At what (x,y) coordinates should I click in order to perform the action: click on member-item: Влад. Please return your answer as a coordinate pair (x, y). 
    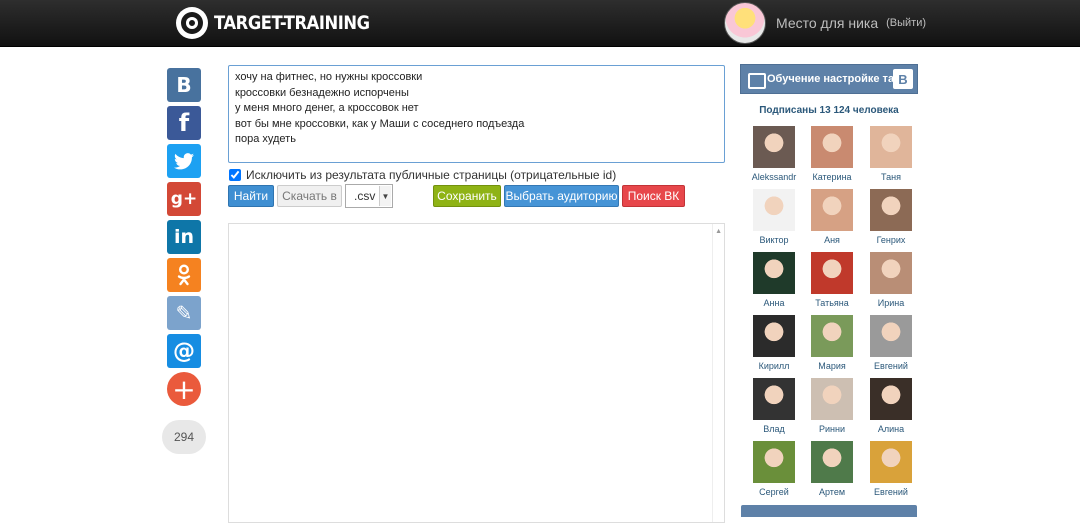
    Looking at the image, I should click on (774, 406).